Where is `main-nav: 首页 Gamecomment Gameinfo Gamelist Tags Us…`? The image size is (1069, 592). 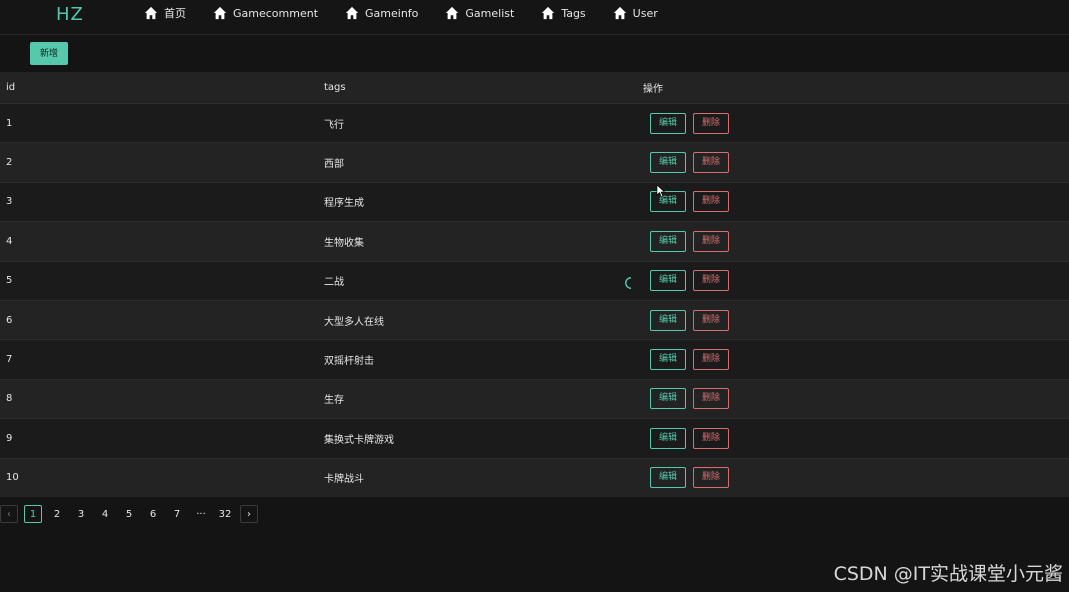 main-nav: 首页 Gamecomment Gameinfo Gamelist Tags Us… is located at coordinates (414, 14).